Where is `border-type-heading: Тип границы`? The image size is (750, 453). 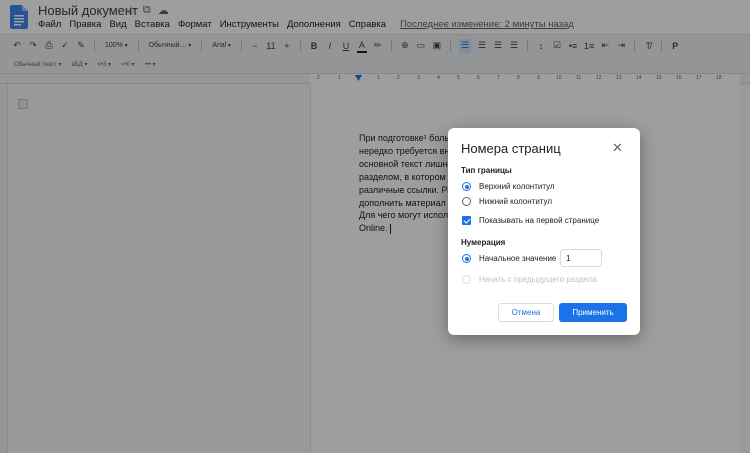 border-type-heading: Тип границы is located at coordinates (486, 170).